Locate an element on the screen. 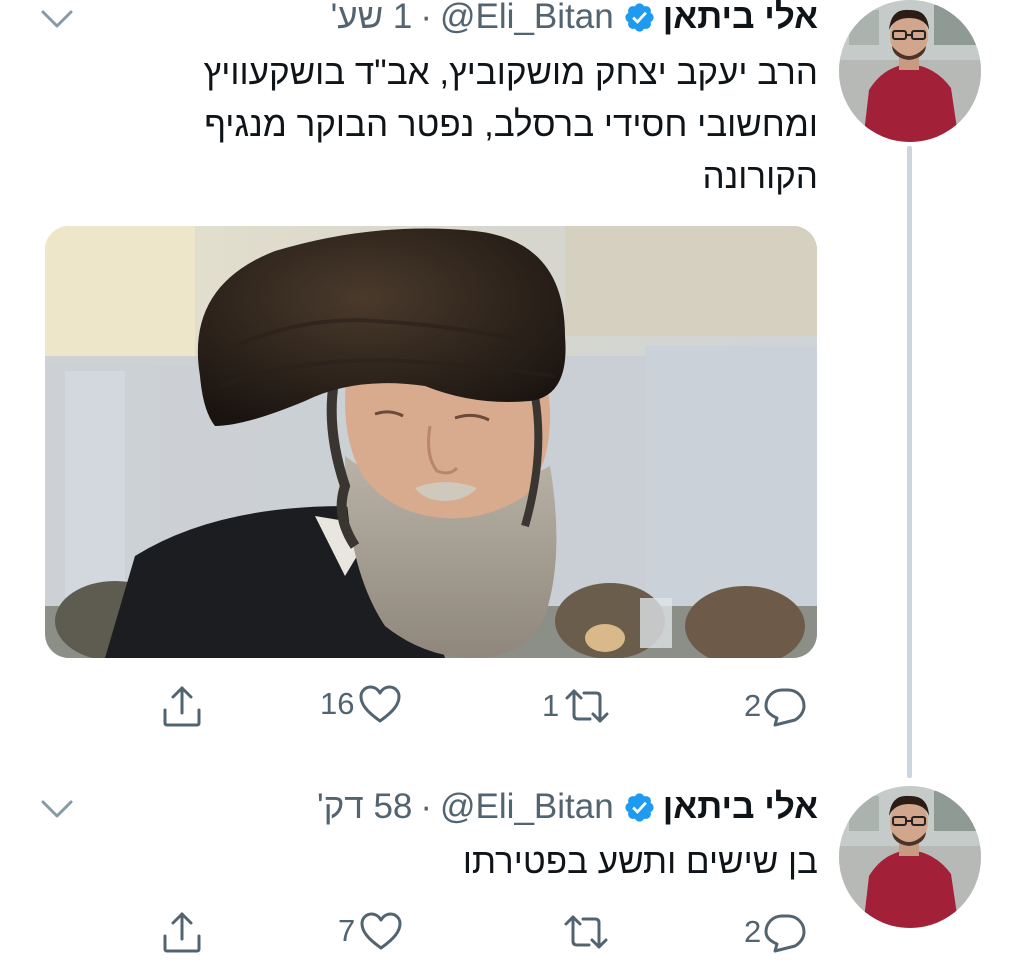 The width and height of the screenshot is (1024, 976). retweet-button: 1 is located at coordinates (576, 706).